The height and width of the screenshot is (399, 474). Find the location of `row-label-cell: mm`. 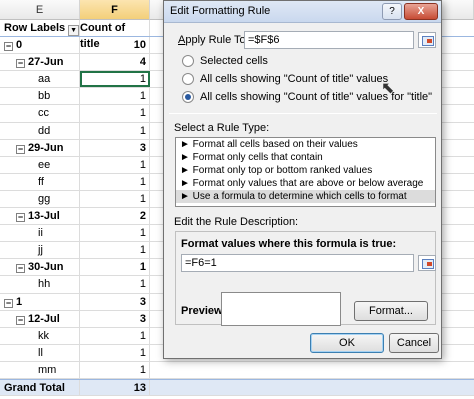

row-label-cell: mm is located at coordinates (40, 369).